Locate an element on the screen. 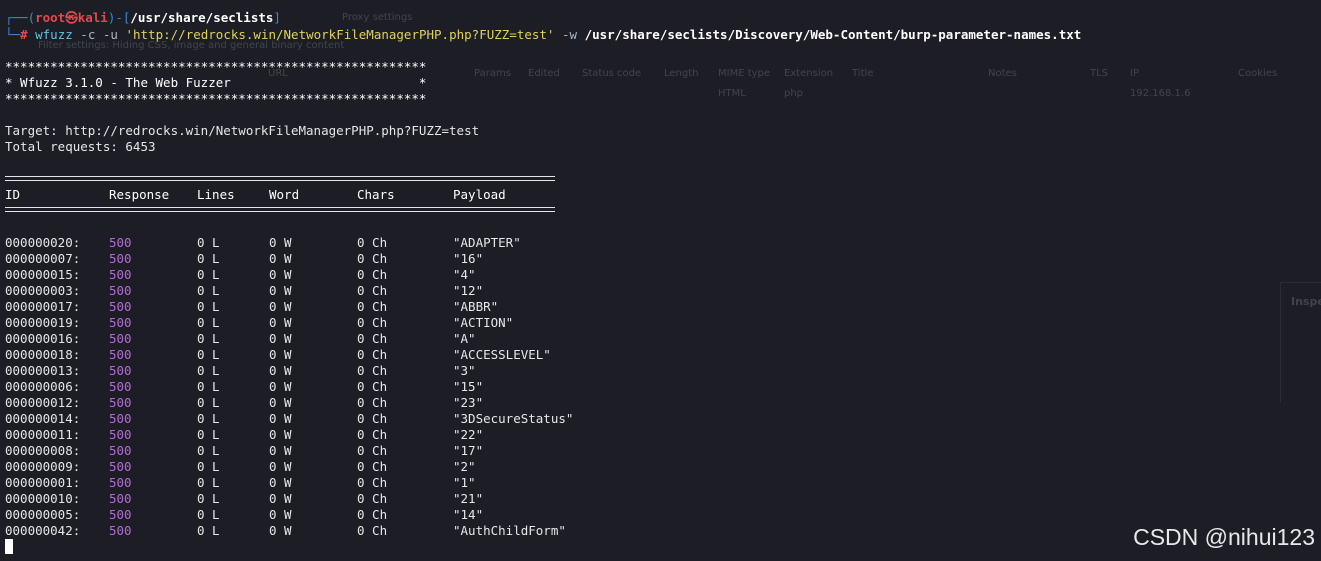 This screenshot has height=561, width=1321. table-row: 000000020: 500 0 L 0 W 0 Ch "ADAPTER" is located at coordinates (350, 243).